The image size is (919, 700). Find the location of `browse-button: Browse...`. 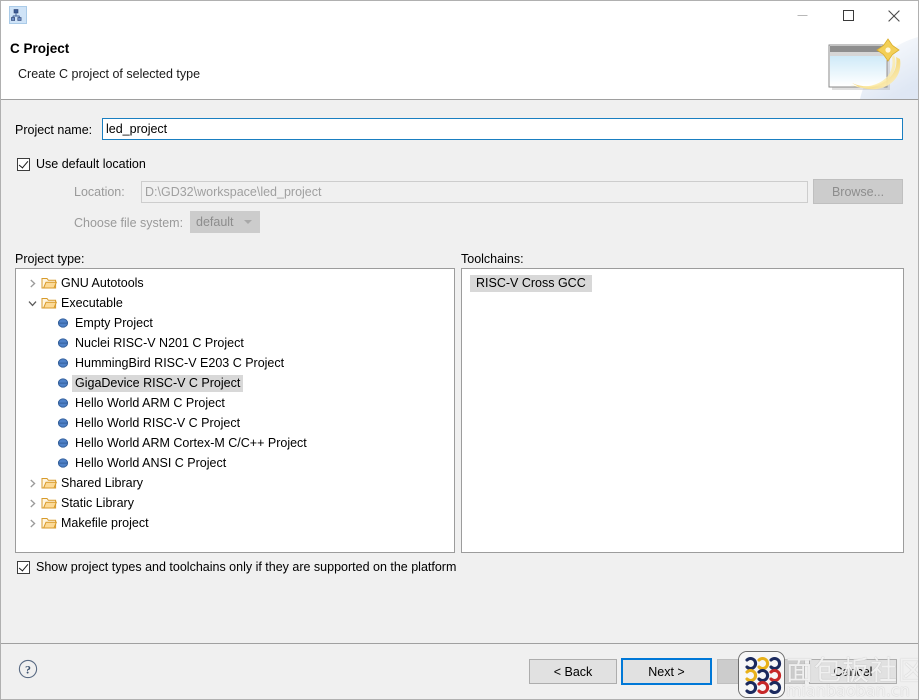

browse-button: Browse... is located at coordinates (858, 191).